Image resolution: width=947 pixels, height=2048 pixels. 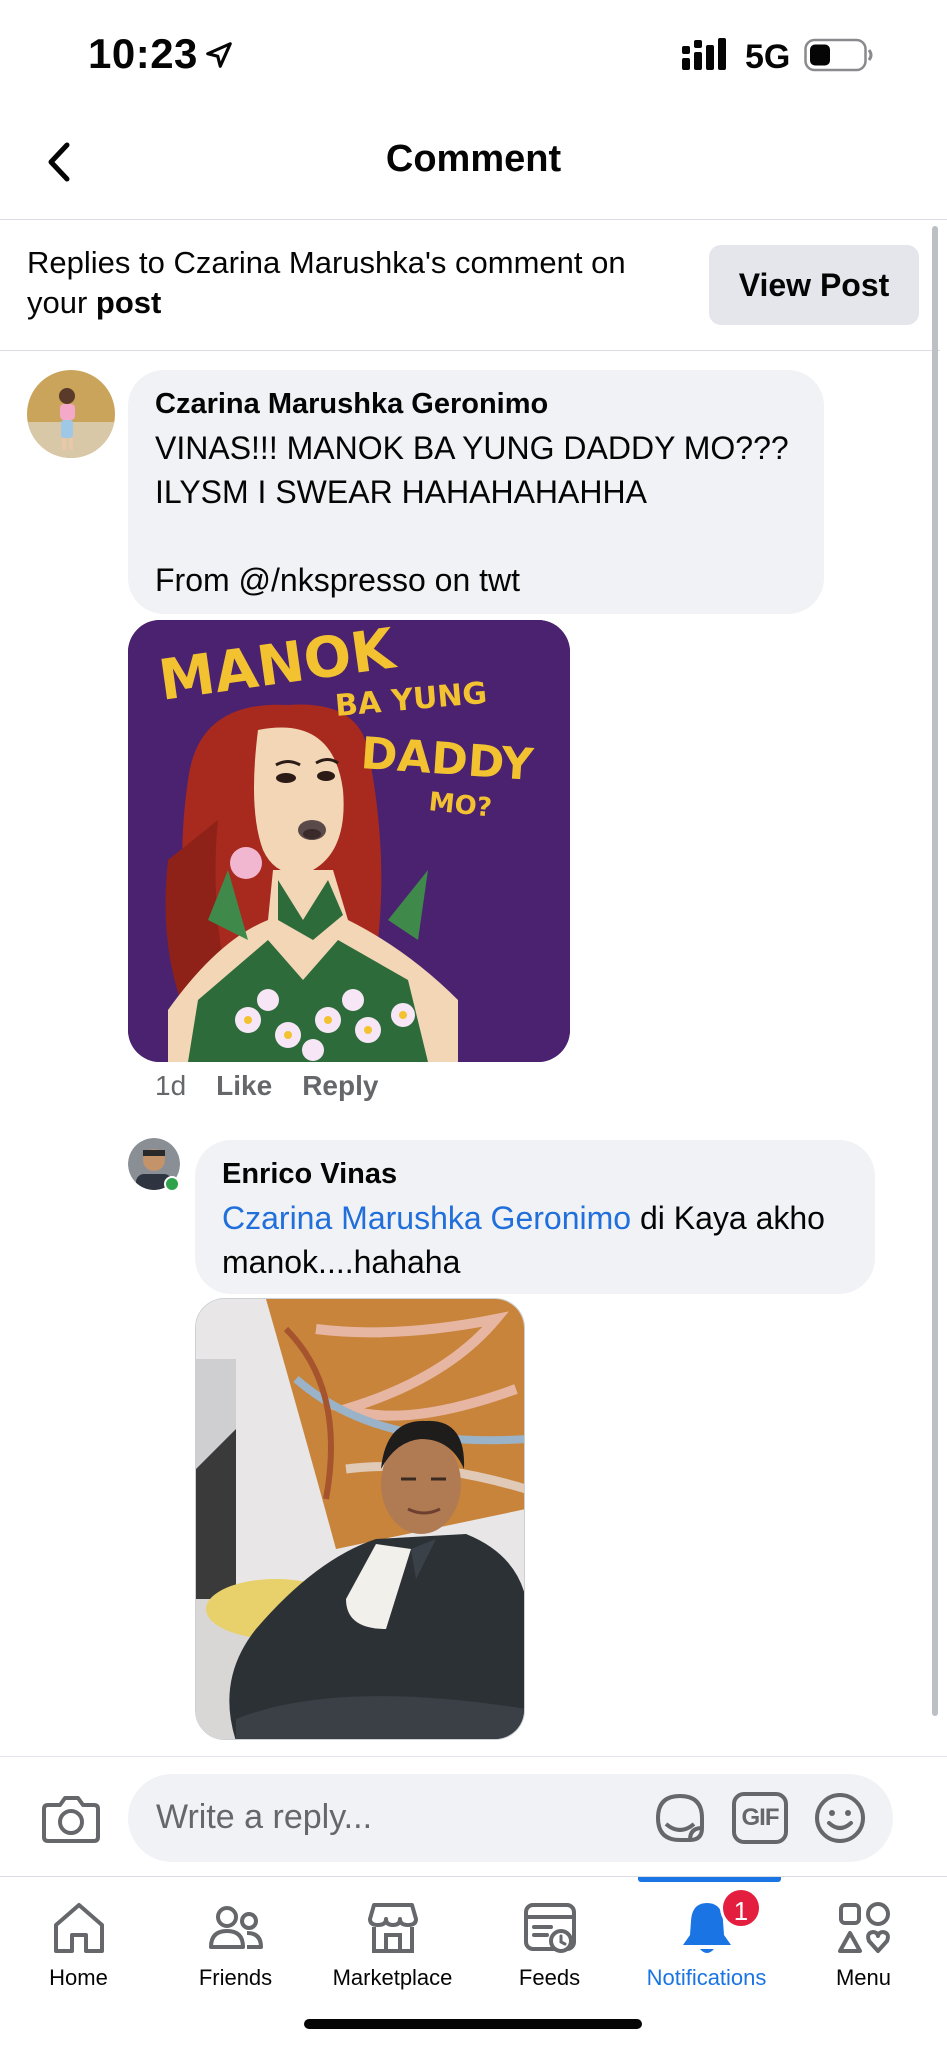 I want to click on nav-menu: Menu, so click(x=863, y=1942).